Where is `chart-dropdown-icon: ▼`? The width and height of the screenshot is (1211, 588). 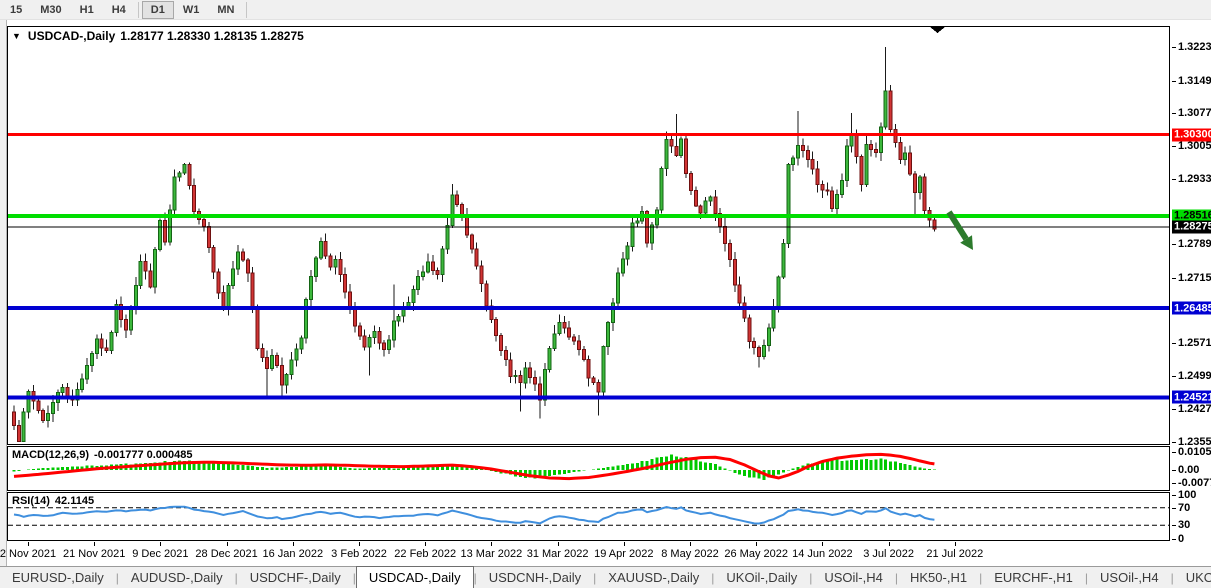 chart-dropdown-icon: ▼ is located at coordinates (16, 36).